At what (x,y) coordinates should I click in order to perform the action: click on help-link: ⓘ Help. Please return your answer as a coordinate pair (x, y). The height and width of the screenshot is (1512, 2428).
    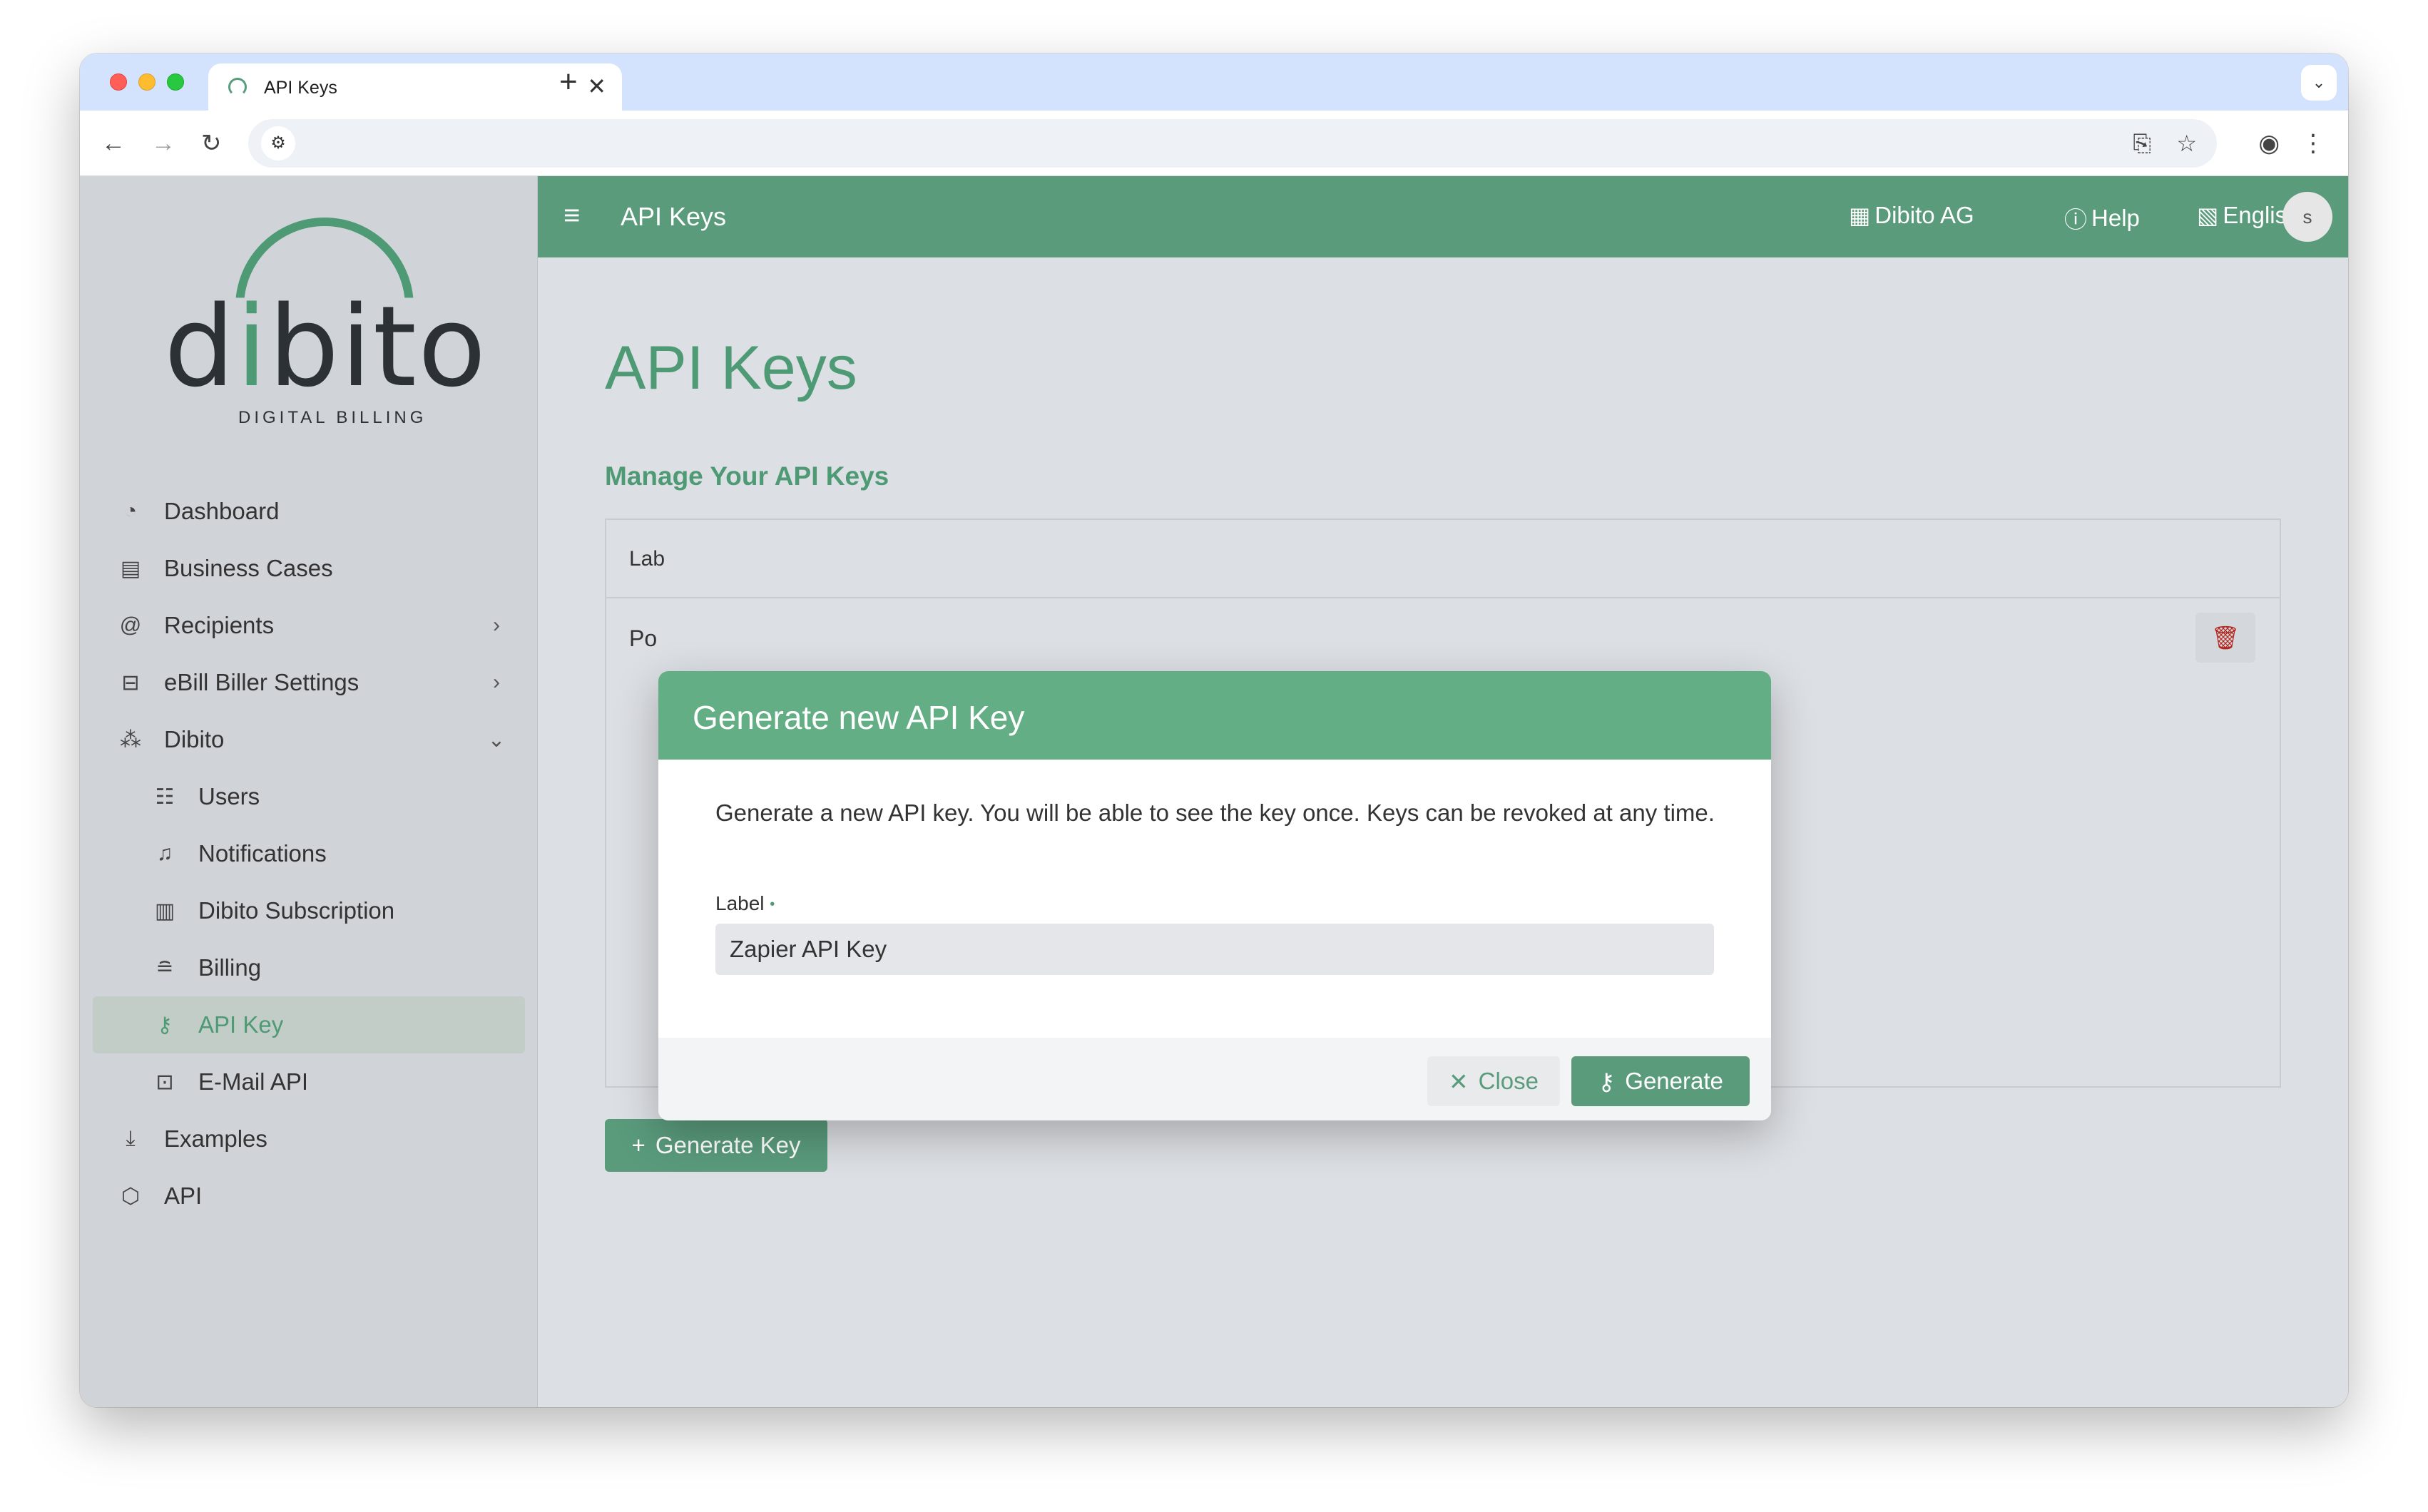
    Looking at the image, I should click on (2102, 218).